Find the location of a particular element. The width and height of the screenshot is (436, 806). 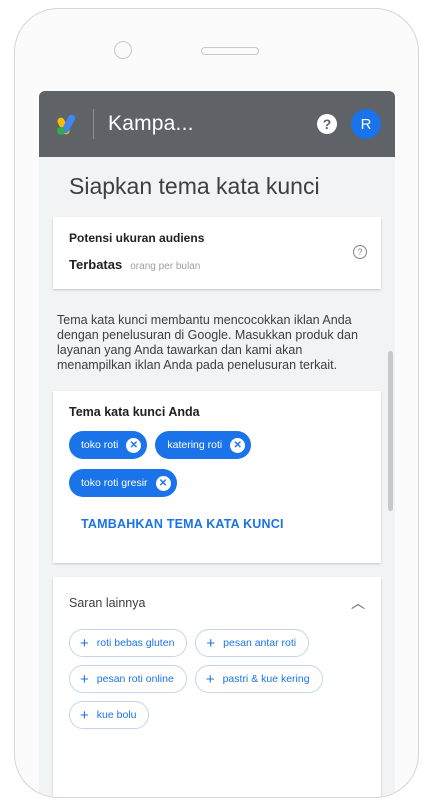

info-icon: ? is located at coordinates (360, 252).